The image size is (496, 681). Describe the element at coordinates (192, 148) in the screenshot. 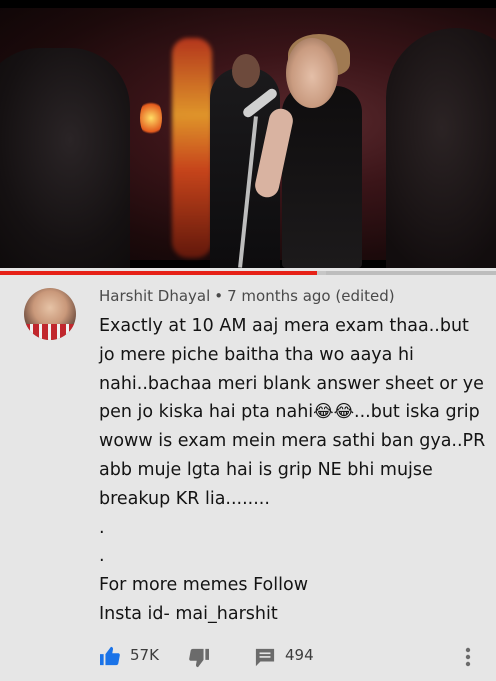

I see `stage-lamp` at that location.